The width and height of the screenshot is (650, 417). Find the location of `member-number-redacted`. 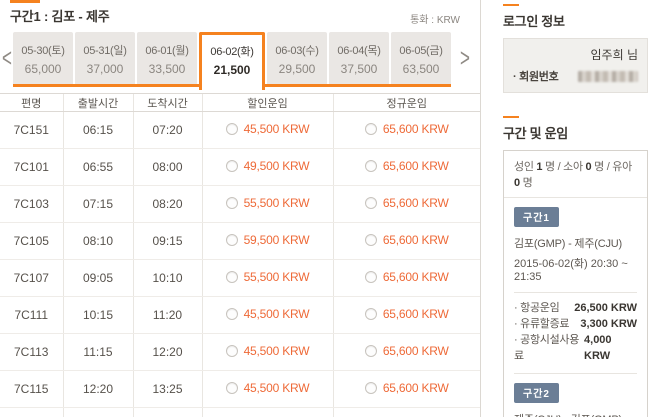

member-number-redacted is located at coordinates (608, 76).